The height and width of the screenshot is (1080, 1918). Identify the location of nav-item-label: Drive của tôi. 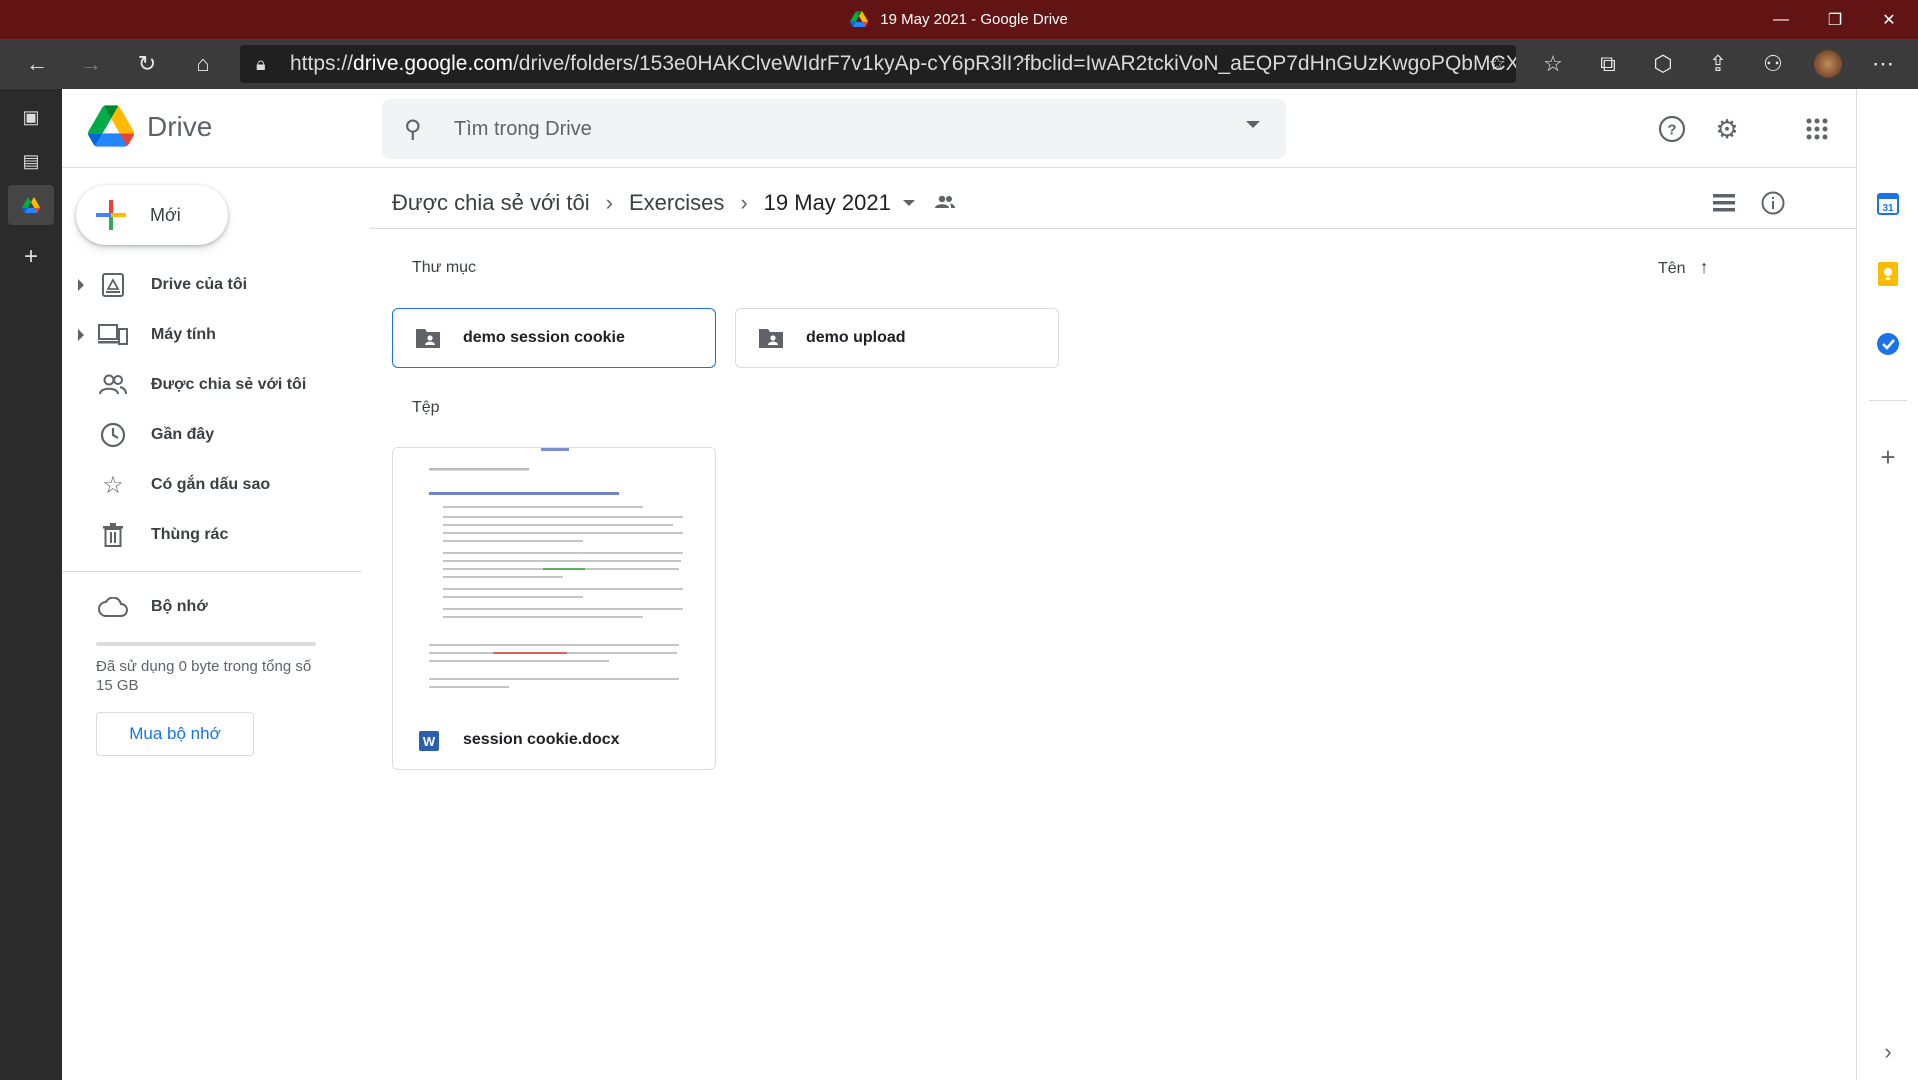
(199, 284).